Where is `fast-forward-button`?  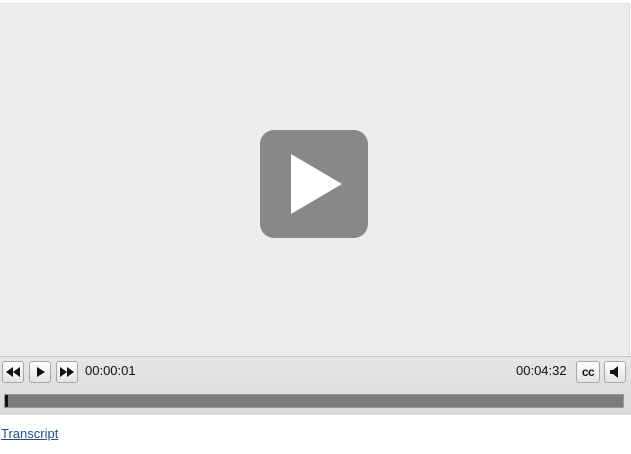 fast-forward-button is located at coordinates (67, 372).